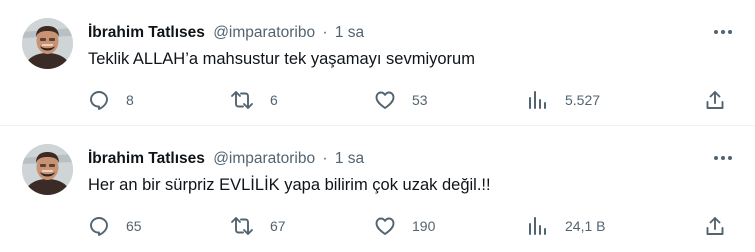 This screenshot has width=755, height=252. What do you see at coordinates (254, 100) in the screenshot?
I see `retweet-button: 6` at bounding box center [254, 100].